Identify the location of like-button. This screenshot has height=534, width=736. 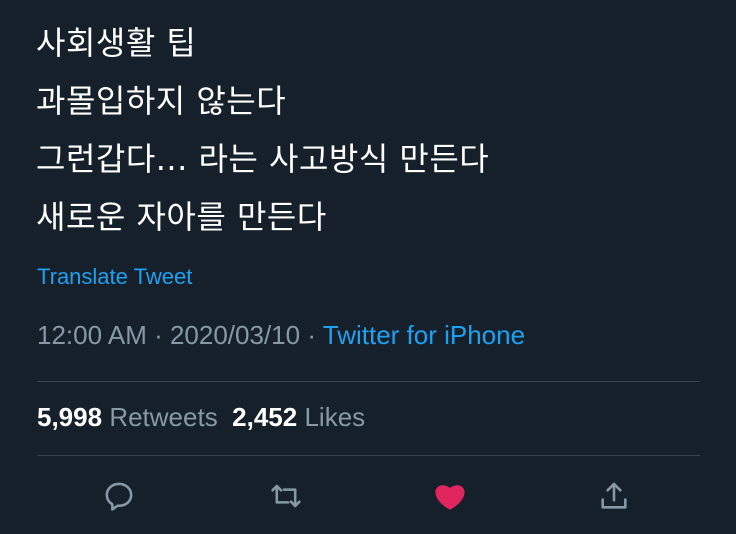
(450, 496).